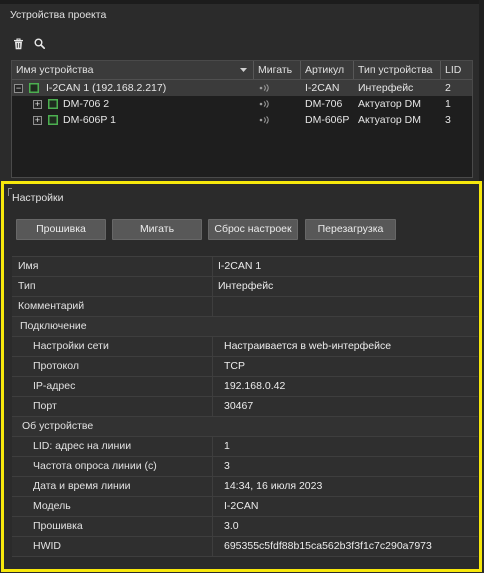  Describe the element at coordinates (112, 526) in the screenshot. I see `property-label: Прошивка` at that location.